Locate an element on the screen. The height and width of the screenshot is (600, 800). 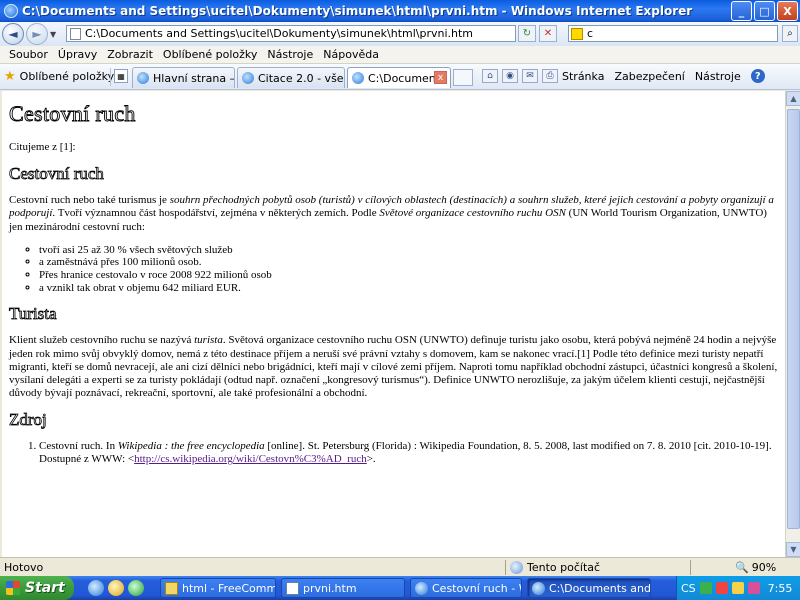
tab-active-document: C:\Documents a... x is located at coordinates (399, 77).